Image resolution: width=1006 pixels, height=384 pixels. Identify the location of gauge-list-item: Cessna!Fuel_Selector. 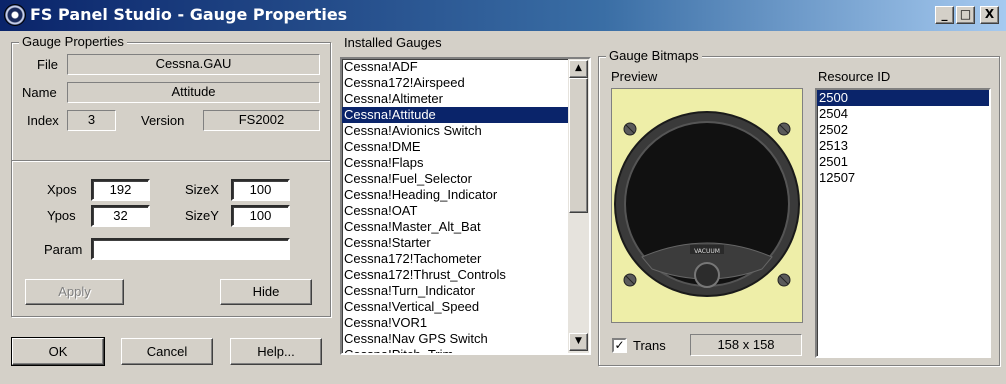
(455, 179).